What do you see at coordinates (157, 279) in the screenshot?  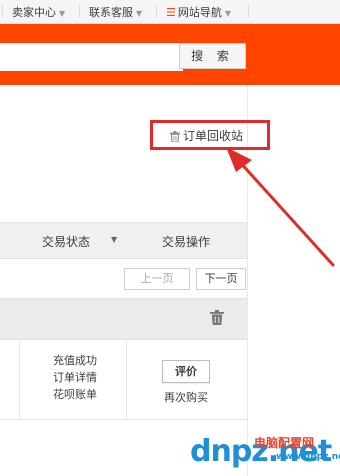 I see `prev-page-button: 上一页` at bounding box center [157, 279].